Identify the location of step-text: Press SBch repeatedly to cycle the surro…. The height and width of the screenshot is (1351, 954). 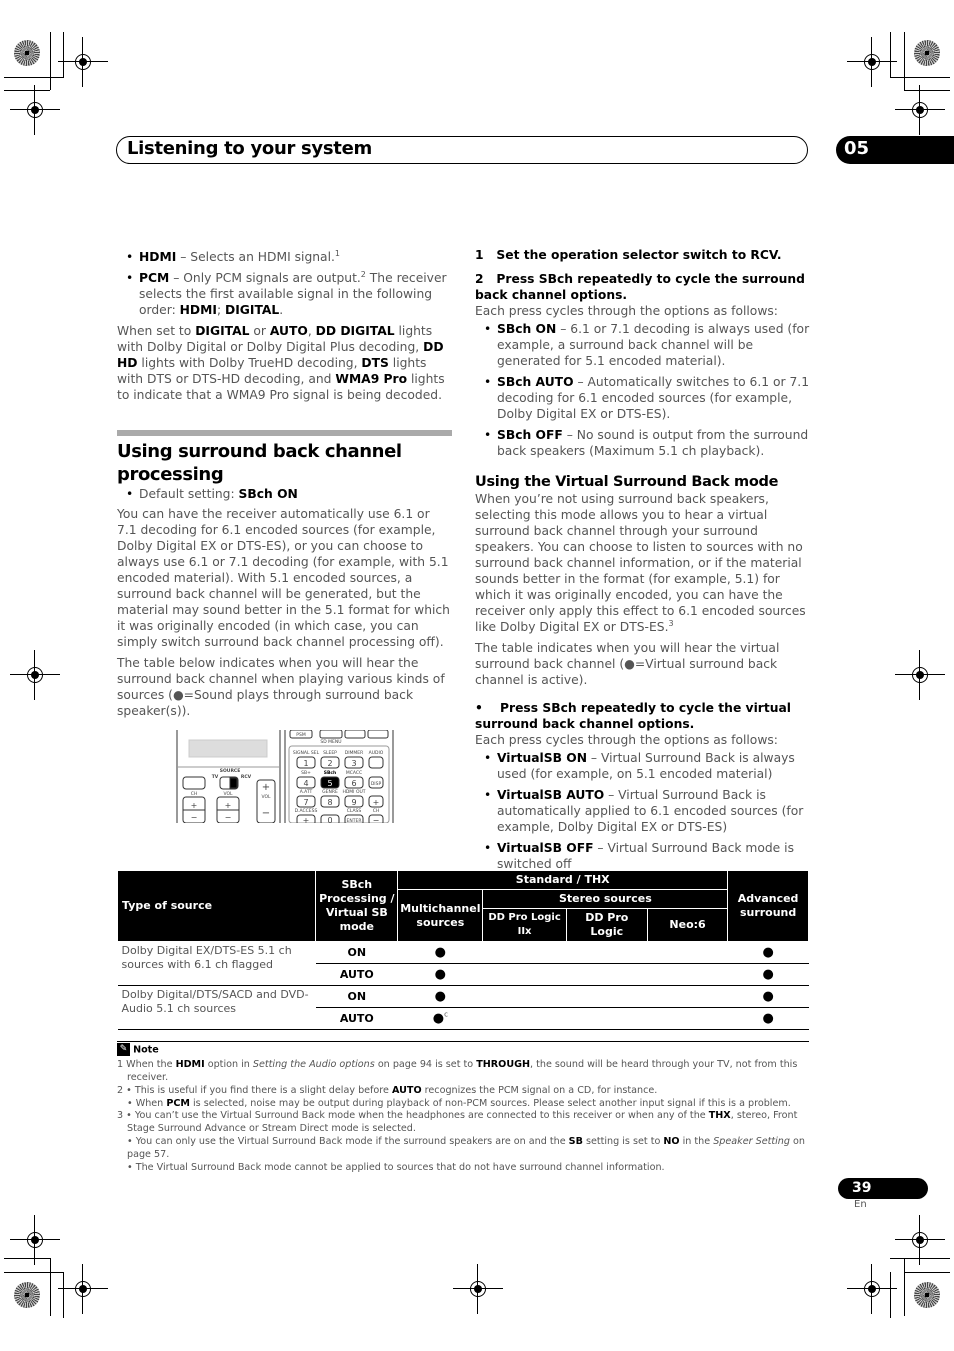
(640, 287).